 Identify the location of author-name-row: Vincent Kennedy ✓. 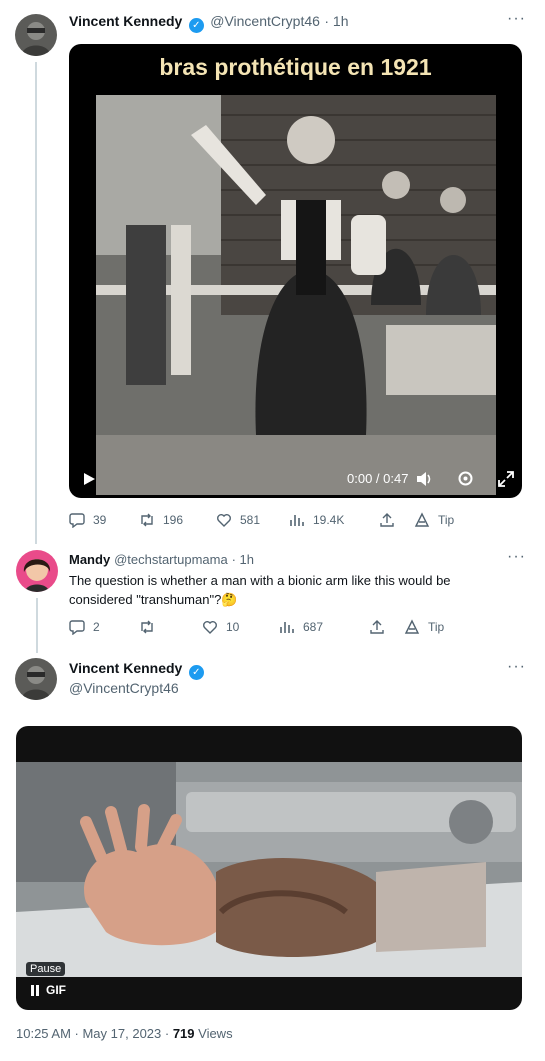
(137, 670).